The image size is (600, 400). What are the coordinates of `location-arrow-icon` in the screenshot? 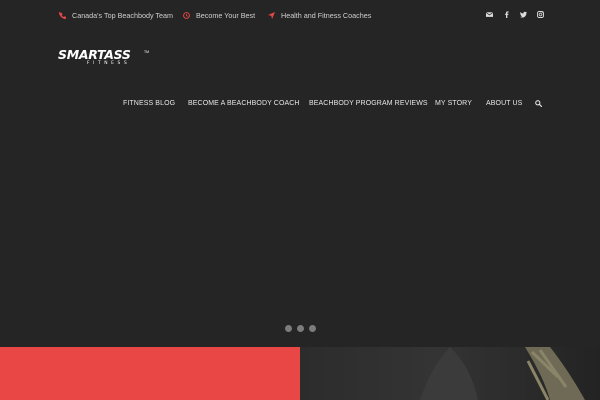 It's located at (271, 15).